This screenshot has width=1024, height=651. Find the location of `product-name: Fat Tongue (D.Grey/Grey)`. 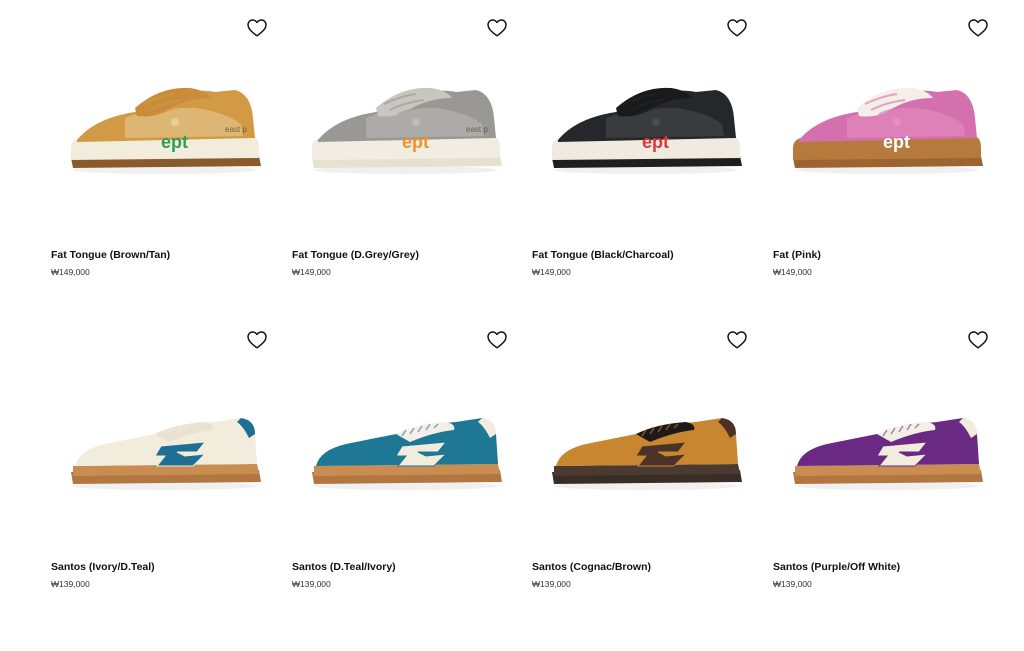

product-name: Fat Tongue (D.Grey/Grey) is located at coordinates (355, 255).